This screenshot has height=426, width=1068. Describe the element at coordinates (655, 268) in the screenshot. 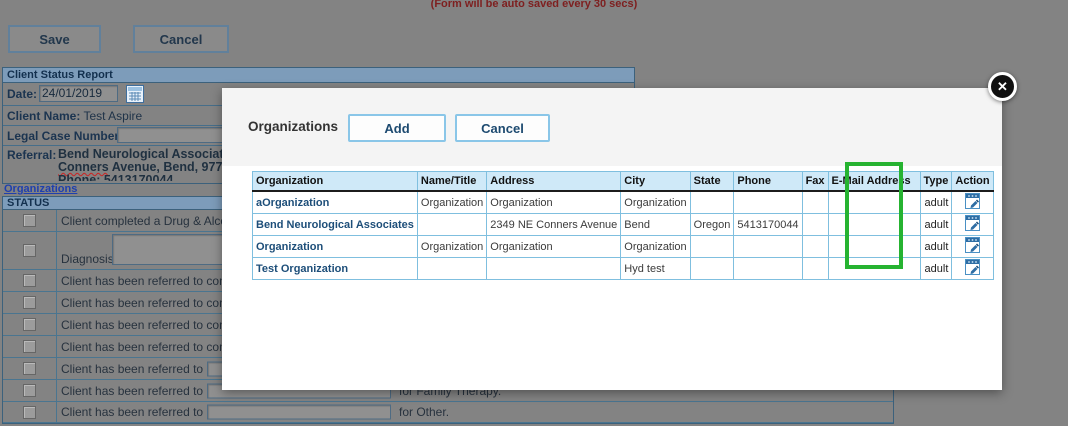

I see `cell-city: Hyd test` at that location.